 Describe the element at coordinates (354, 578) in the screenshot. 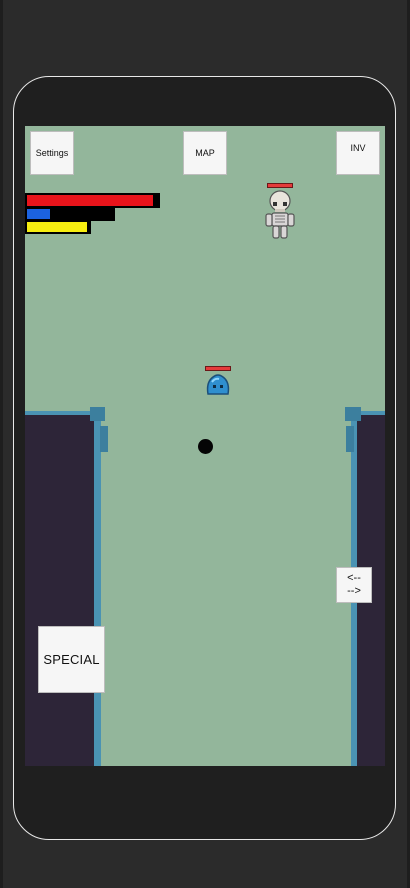

I see `swap-button-label-top: <--` at that location.